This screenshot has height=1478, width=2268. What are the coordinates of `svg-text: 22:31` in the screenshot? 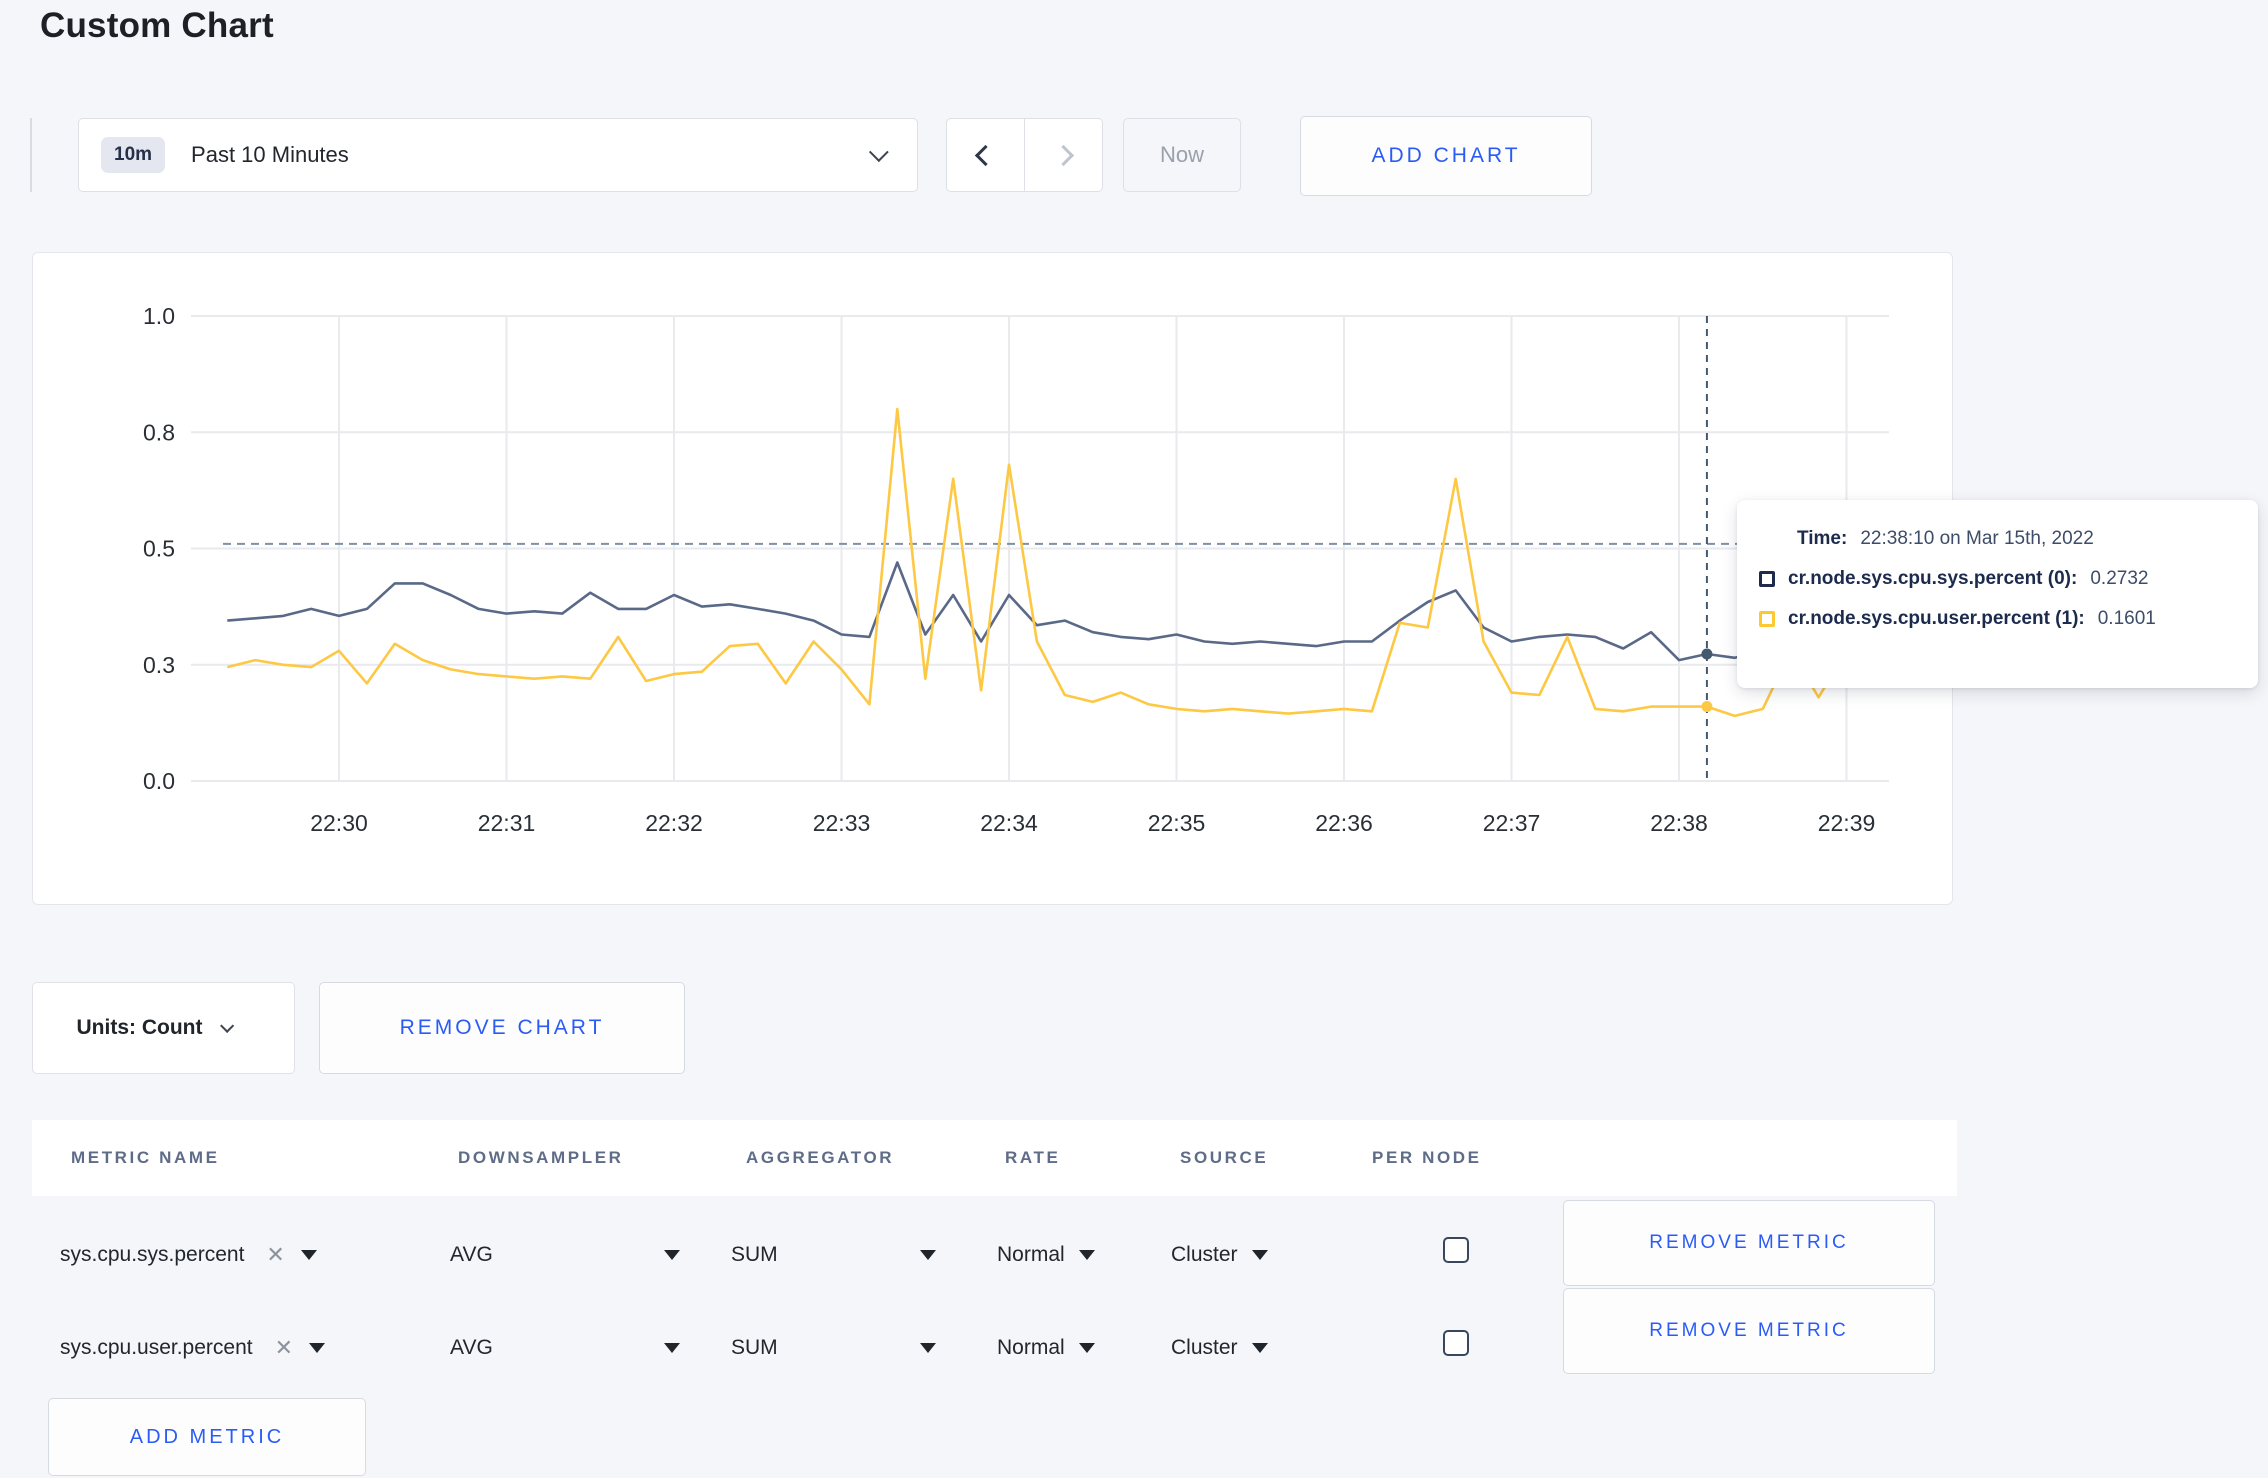 It's located at (507, 823).